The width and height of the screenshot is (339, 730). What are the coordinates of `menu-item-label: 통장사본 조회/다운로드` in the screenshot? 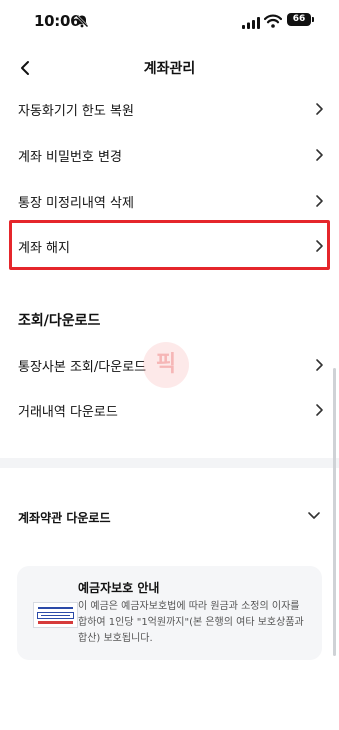 It's located at (82, 367).